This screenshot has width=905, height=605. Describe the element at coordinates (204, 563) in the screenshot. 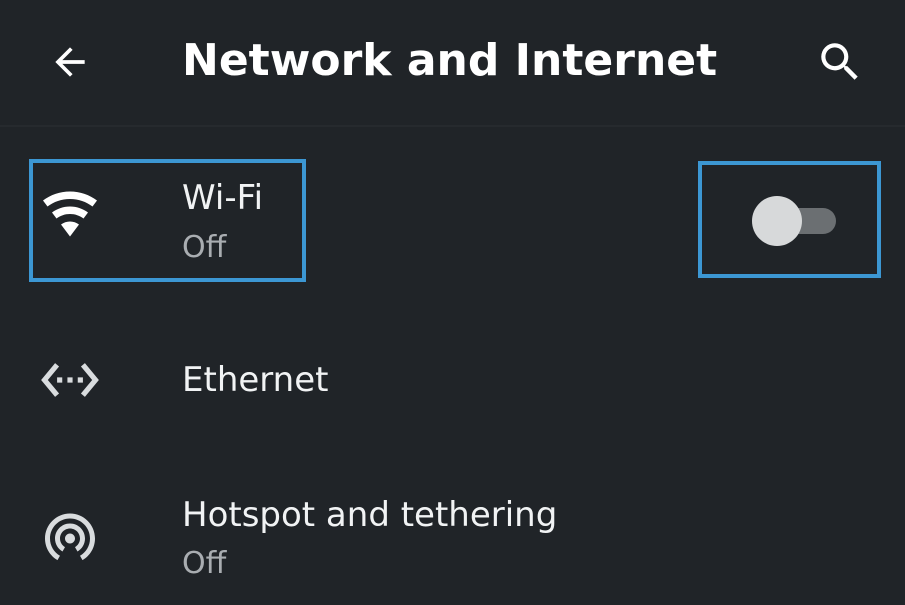

I see `hotspot-subtitle: Off` at that location.